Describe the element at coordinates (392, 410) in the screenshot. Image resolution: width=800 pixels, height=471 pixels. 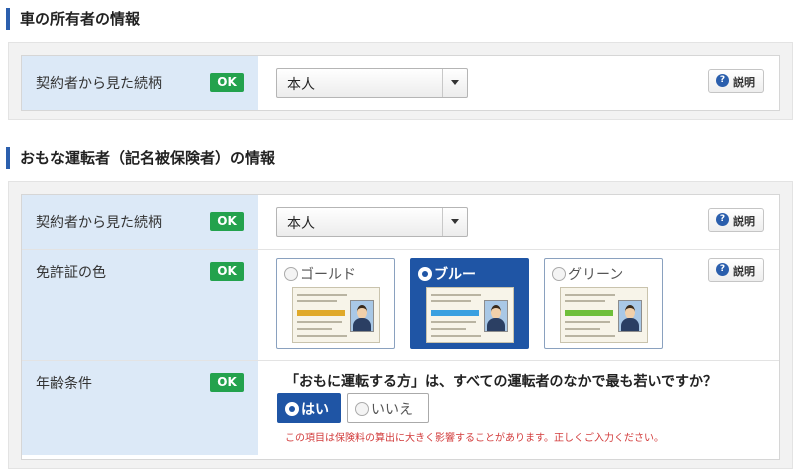
I see `age-option-label: いいえ` at that location.